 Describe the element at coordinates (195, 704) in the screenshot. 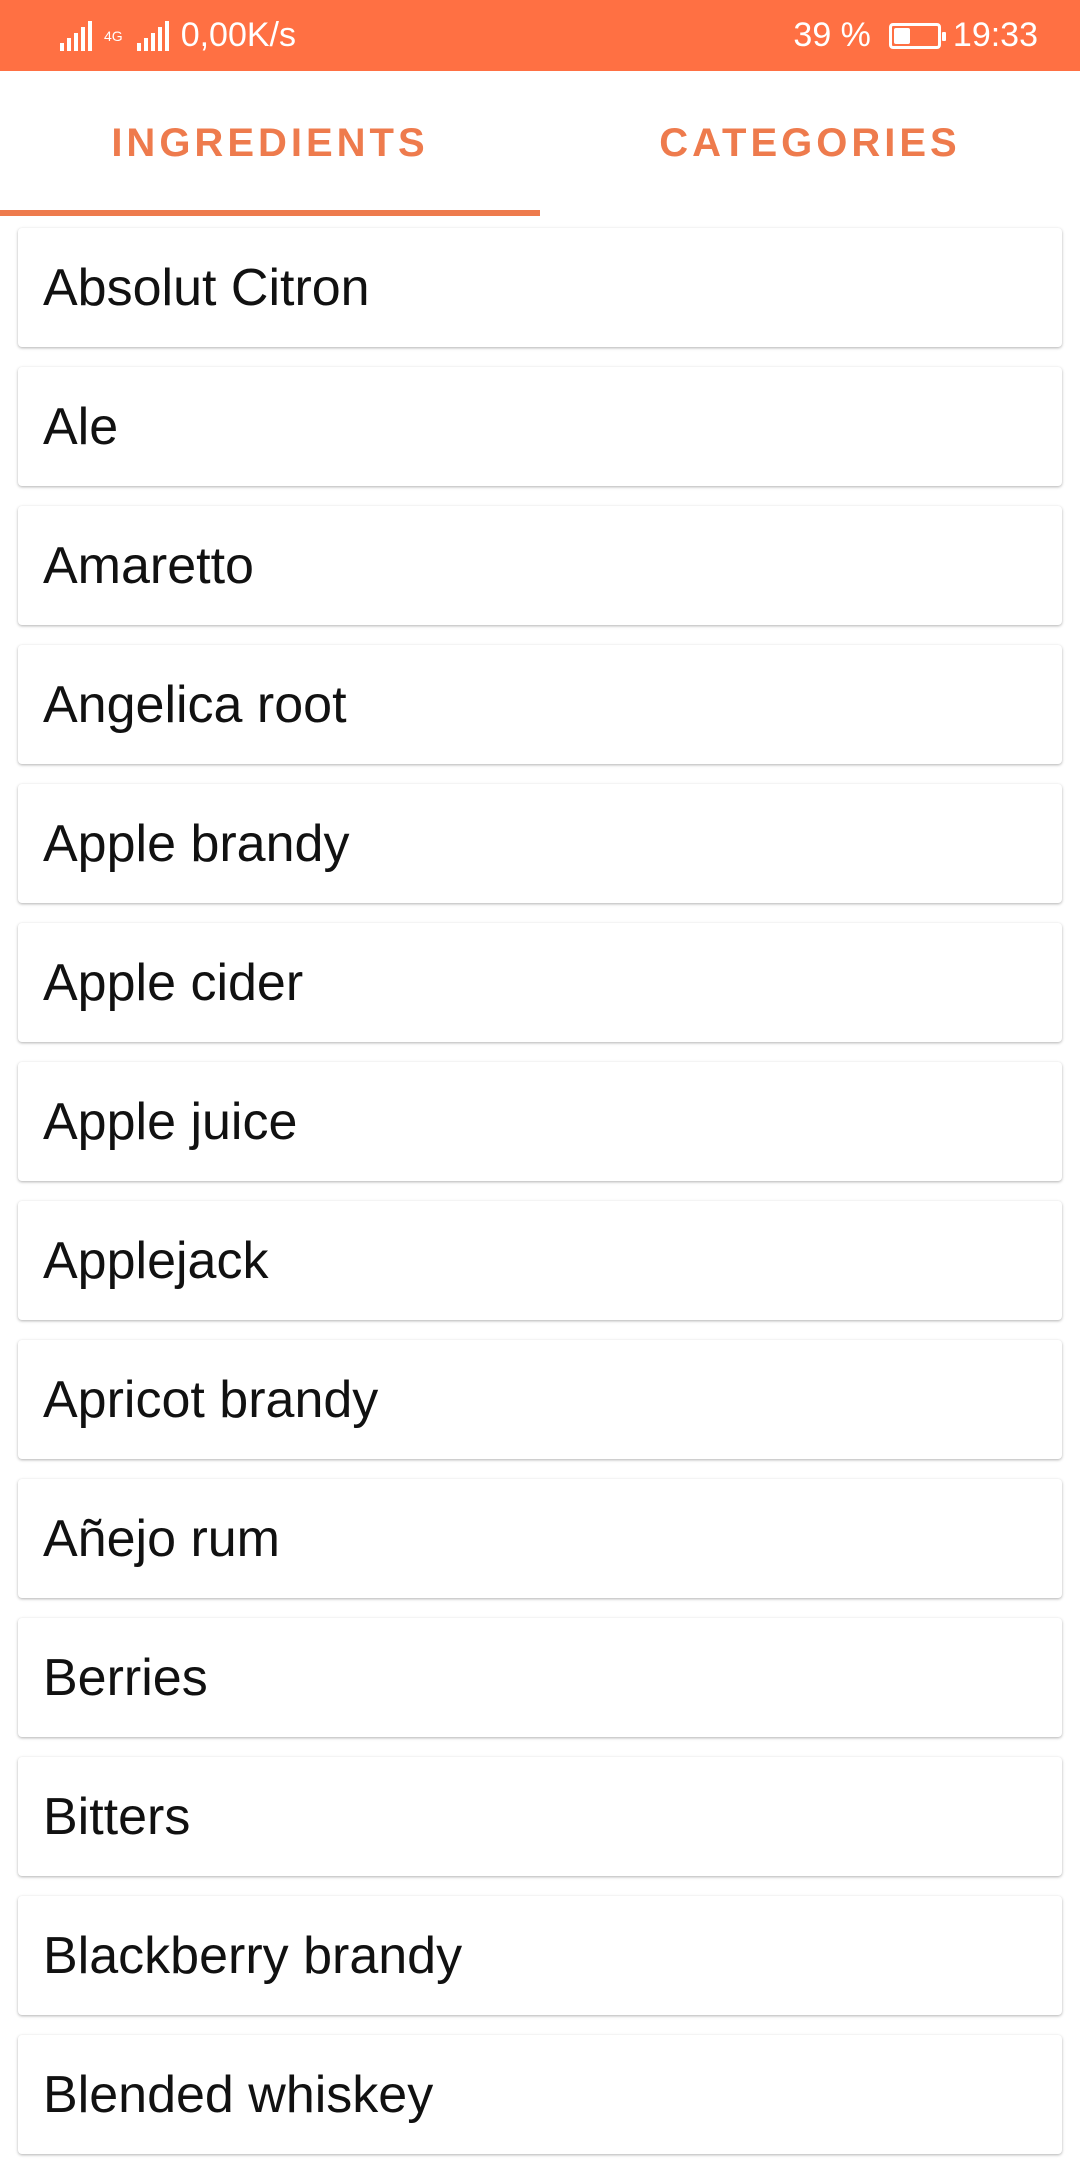

I see `list-item-label: Angelica root` at that location.